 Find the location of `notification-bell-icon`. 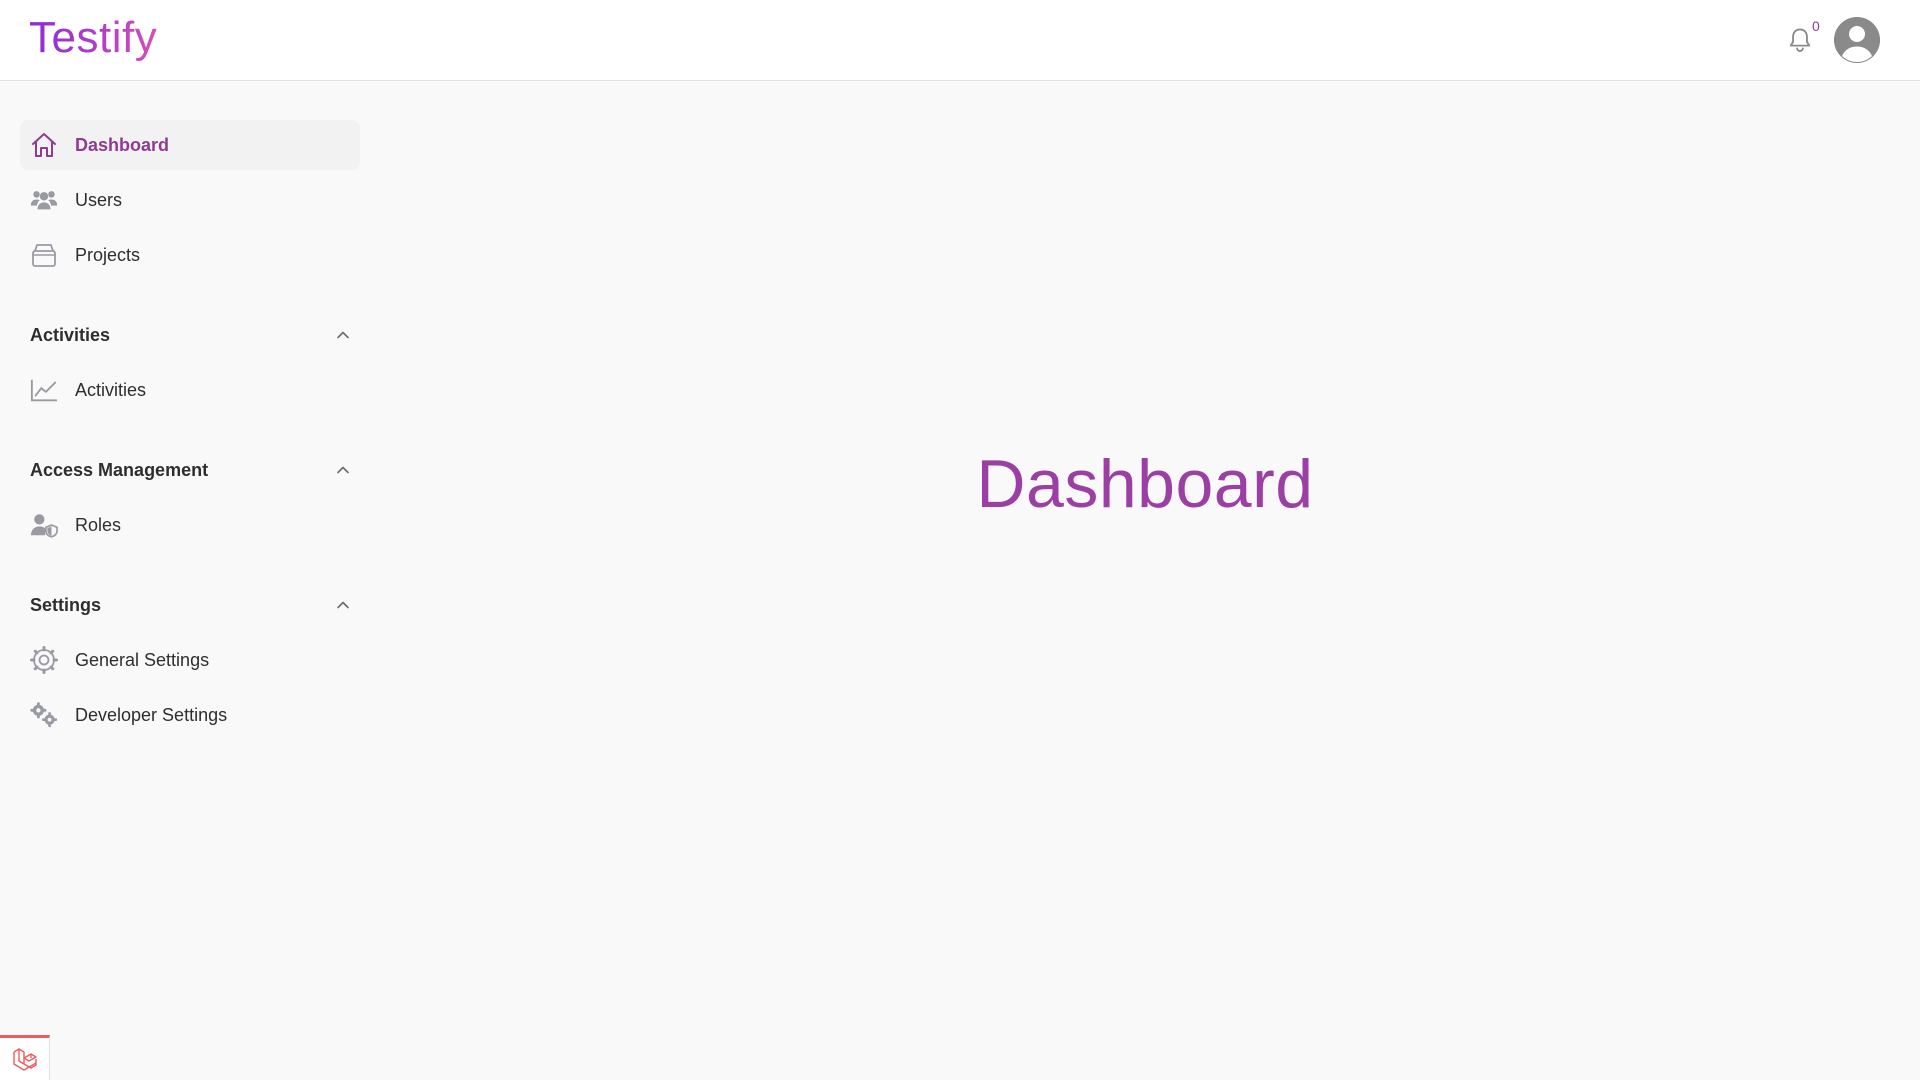

notification-bell-icon is located at coordinates (1800, 41).